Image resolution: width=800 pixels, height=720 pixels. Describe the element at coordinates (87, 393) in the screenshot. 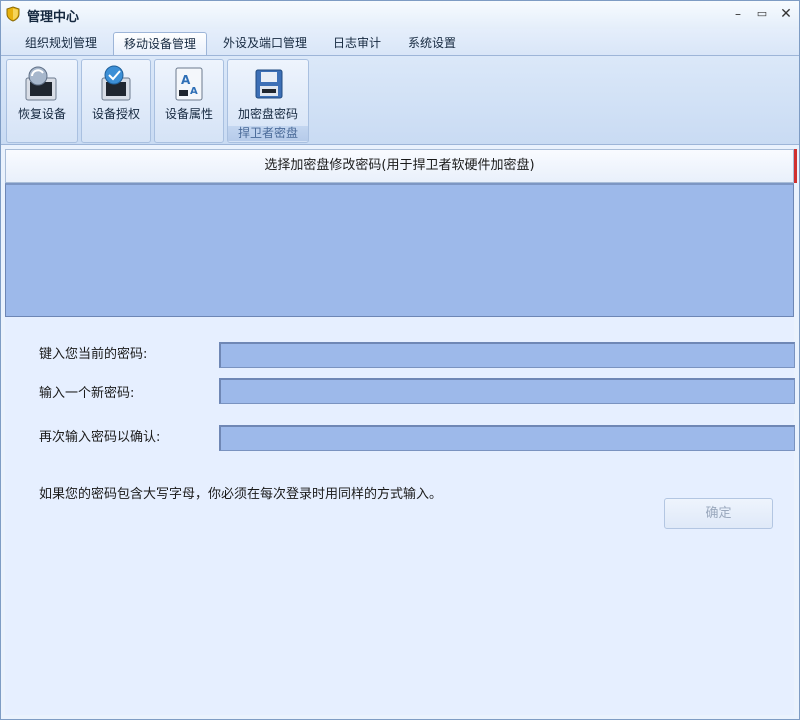

I see `new-password-label: 输入一个新密码:` at that location.